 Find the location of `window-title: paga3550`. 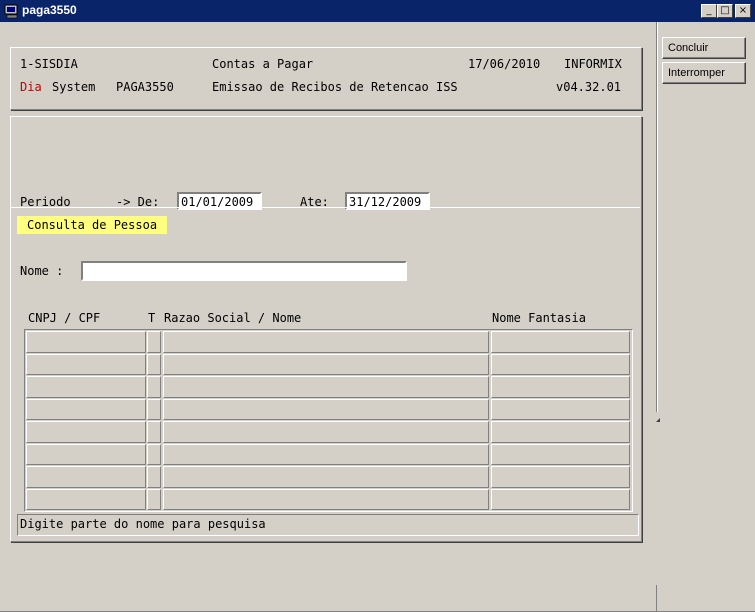

window-title: paga3550 is located at coordinates (49, 10).